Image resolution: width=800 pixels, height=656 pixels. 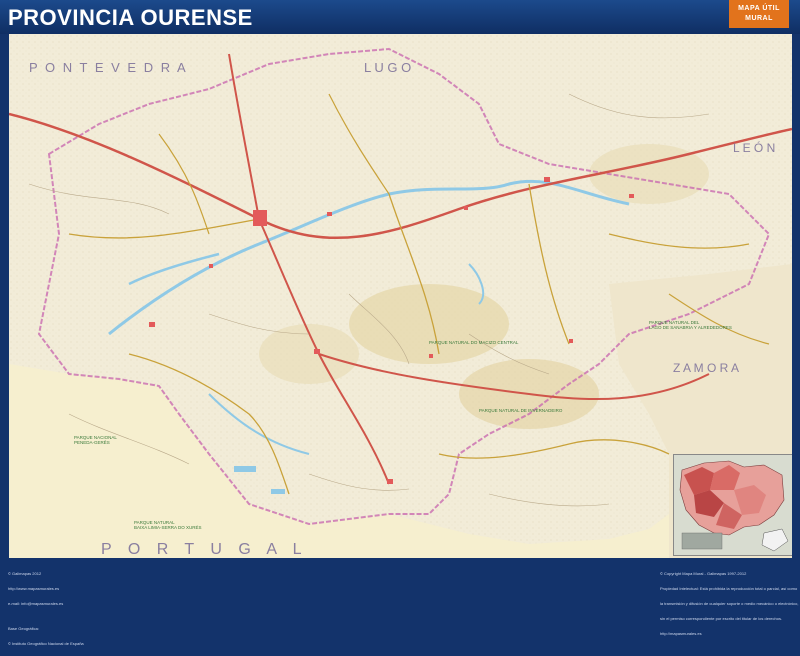 I want to click on label-parque-invernadeiro: PARQUE NATURAL DE INVERNADEIRO, so click(x=521, y=410).